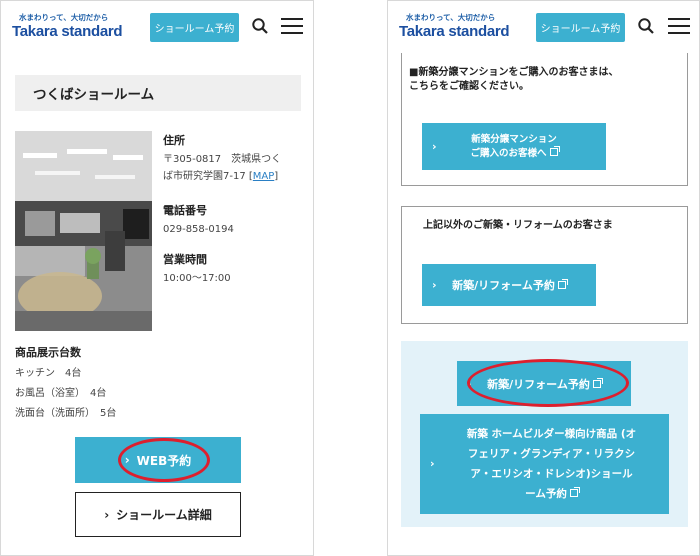 The width and height of the screenshot is (700, 556). What do you see at coordinates (551, 474) in the screenshot?
I see `home-builder-label-line: ア・エリシオ・ドレシオ)ショール` at bounding box center [551, 474].